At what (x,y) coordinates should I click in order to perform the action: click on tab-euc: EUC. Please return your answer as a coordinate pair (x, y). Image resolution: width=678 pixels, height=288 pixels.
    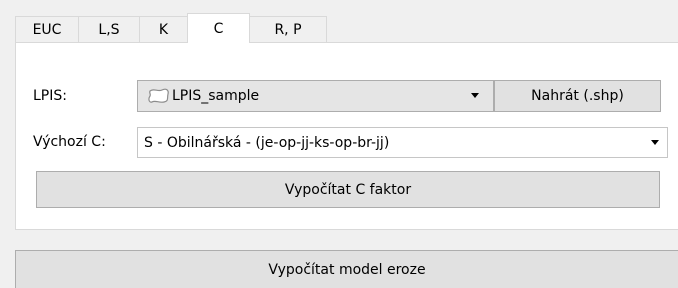
    Looking at the image, I should click on (46, 29).